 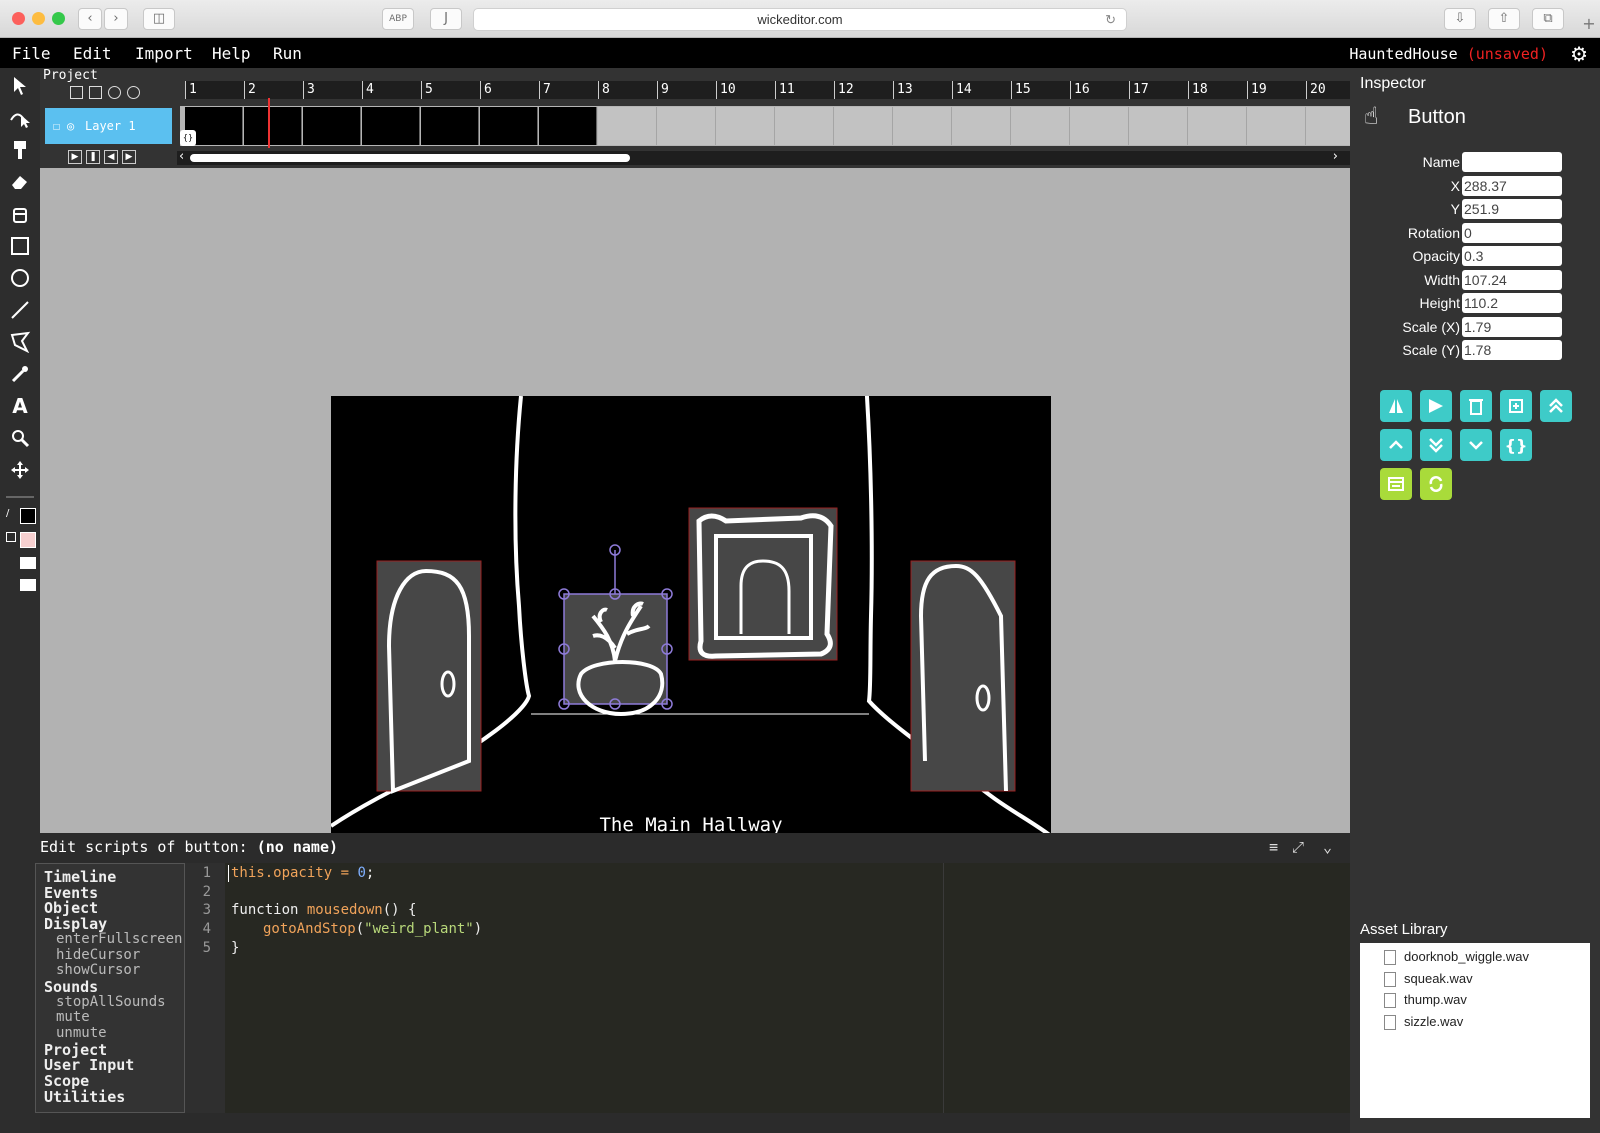 I want to click on reference-function: mute, so click(x=73, y=1017).